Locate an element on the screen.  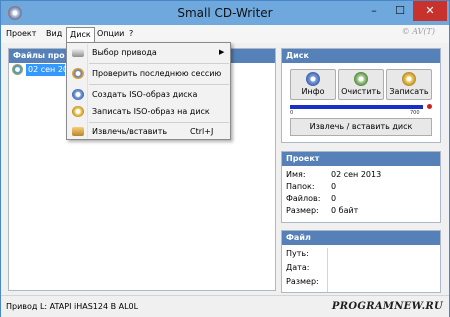
project-panel-header: Проект is located at coordinates (361, 159).